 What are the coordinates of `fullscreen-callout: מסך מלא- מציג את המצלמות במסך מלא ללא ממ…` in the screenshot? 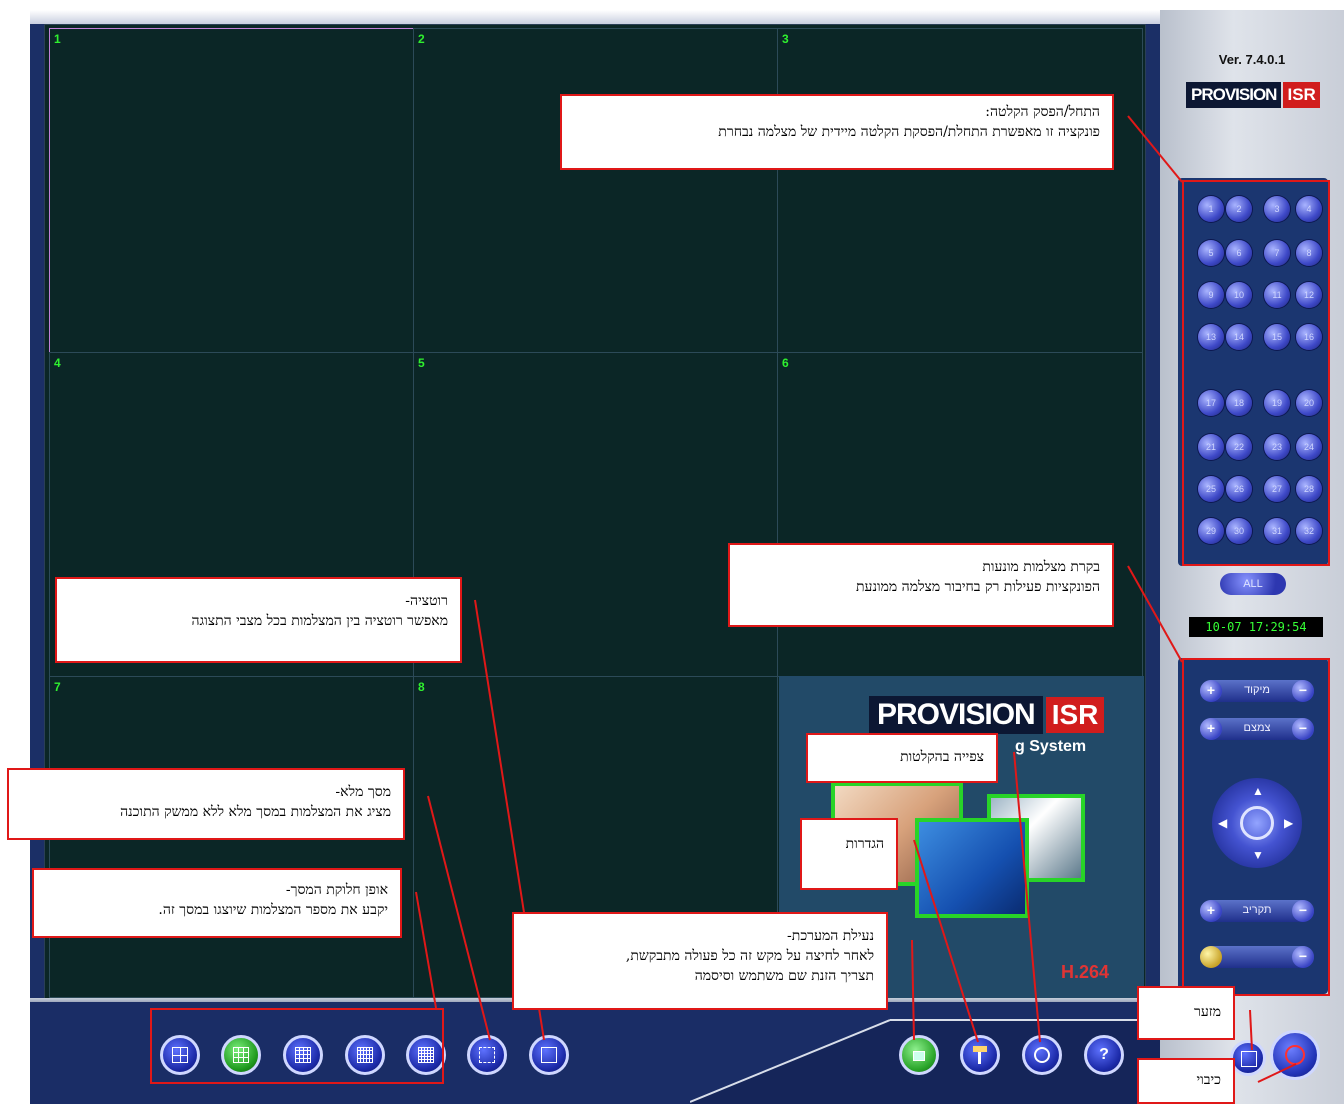 It's located at (206, 804).